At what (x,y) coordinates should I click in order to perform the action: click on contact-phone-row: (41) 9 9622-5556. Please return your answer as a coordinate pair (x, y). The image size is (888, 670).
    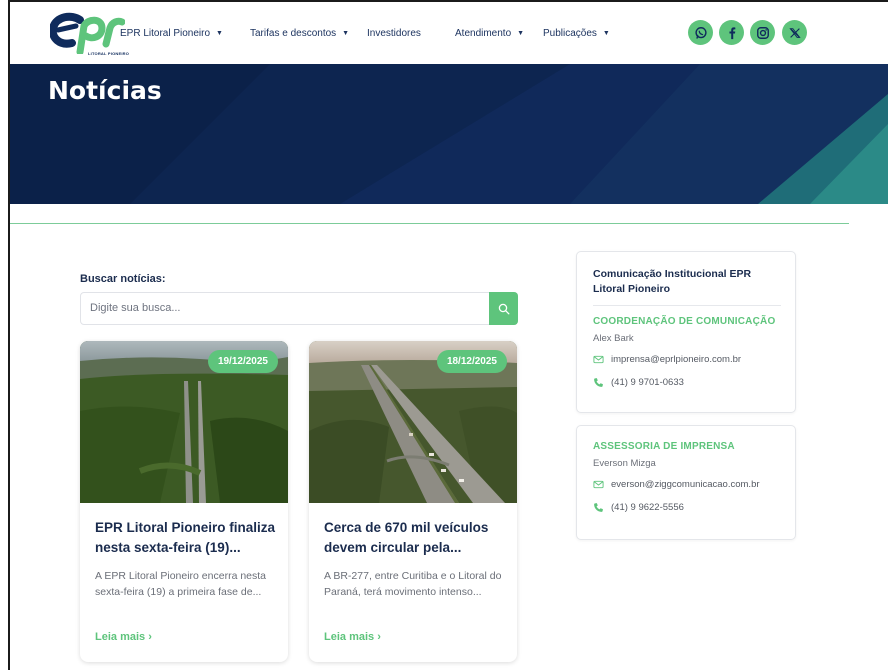
    Looking at the image, I should click on (638, 507).